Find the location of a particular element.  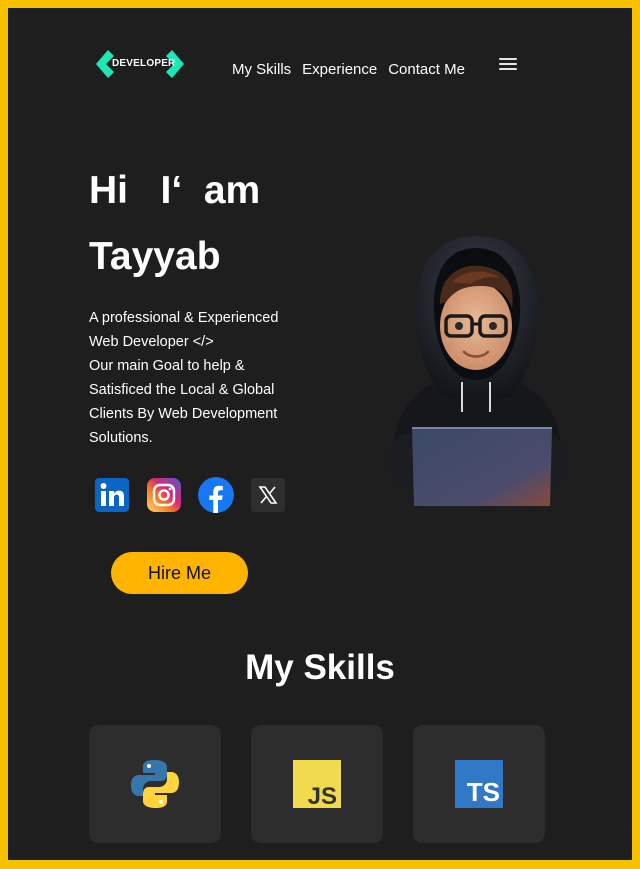

python-icon is located at coordinates (155, 784).